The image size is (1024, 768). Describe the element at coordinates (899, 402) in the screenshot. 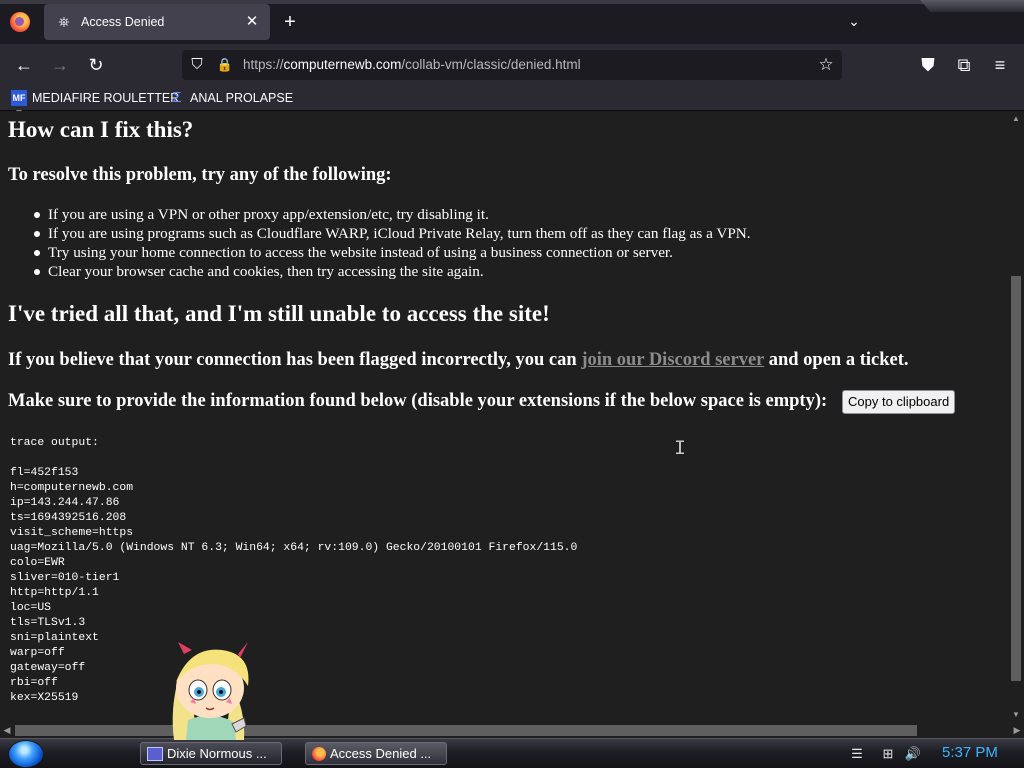

I see `copy-to-clipboard-button: Copy to clipboard` at that location.